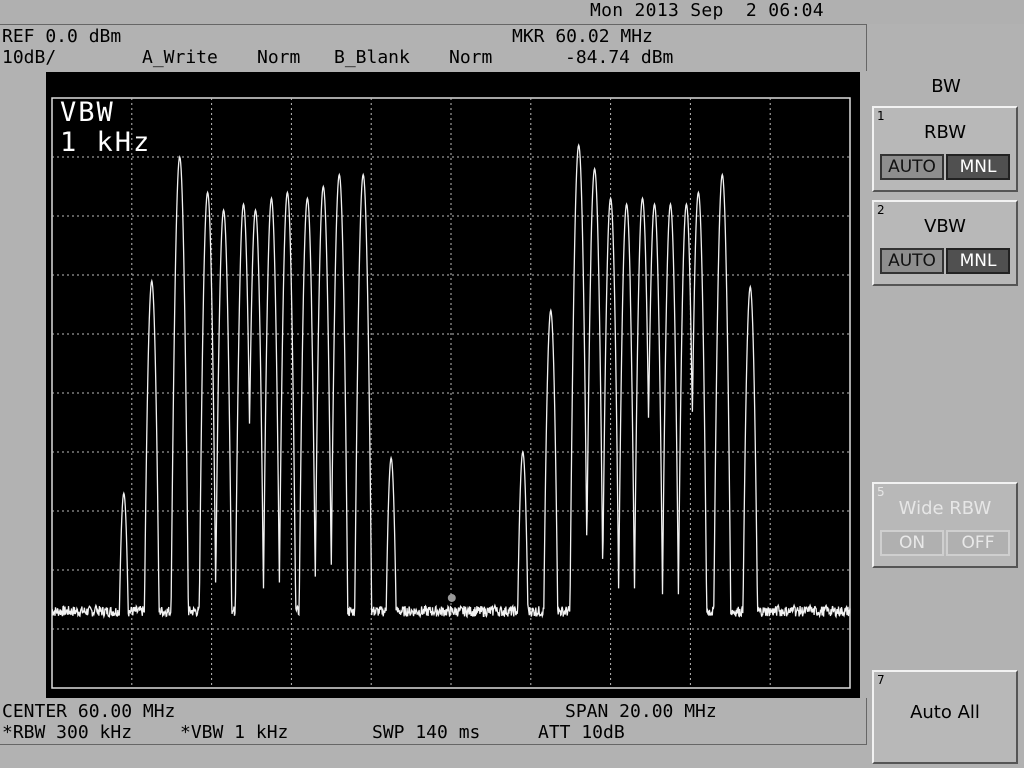  Describe the element at coordinates (180, 57) in the screenshot. I see `trace-a-mode: A_Write` at that location.